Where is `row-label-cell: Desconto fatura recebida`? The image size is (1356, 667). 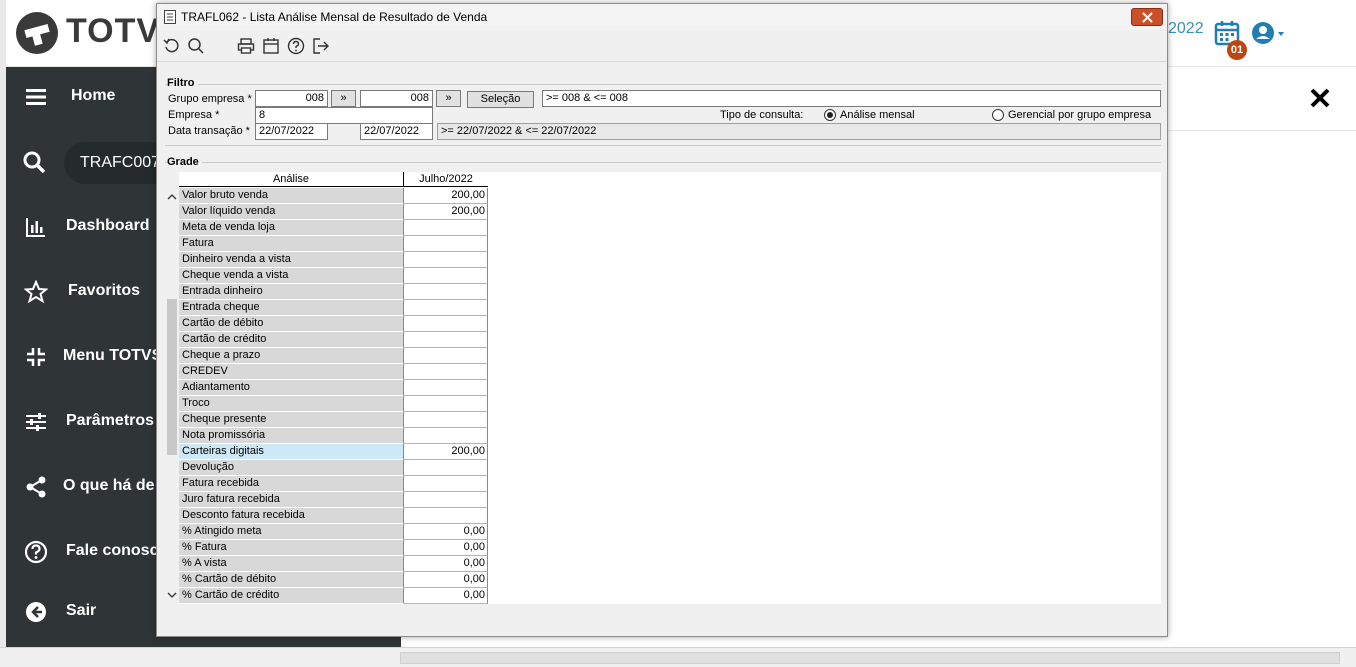
row-label-cell: Desconto fatura recebida is located at coordinates (291, 516).